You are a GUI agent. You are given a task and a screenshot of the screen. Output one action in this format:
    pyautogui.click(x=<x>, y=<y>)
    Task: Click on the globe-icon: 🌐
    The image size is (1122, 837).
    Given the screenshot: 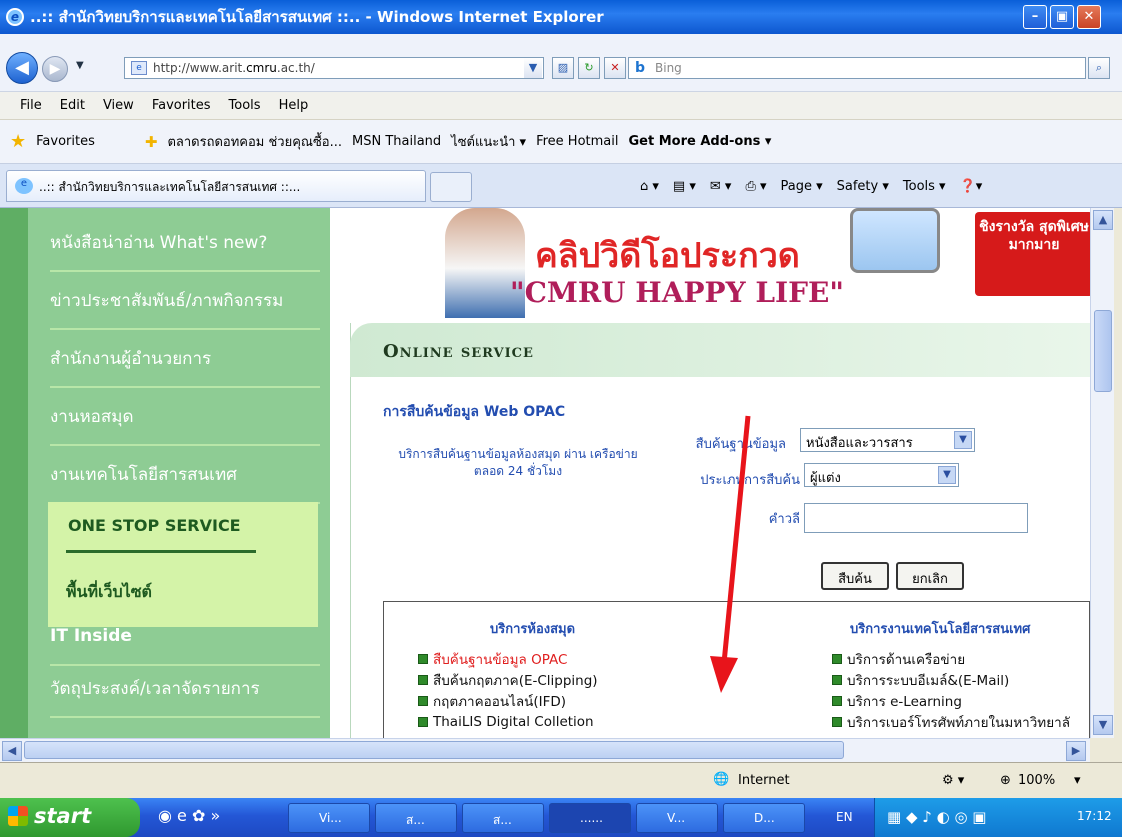 What is the action you would take?
    pyautogui.click(x=721, y=779)
    